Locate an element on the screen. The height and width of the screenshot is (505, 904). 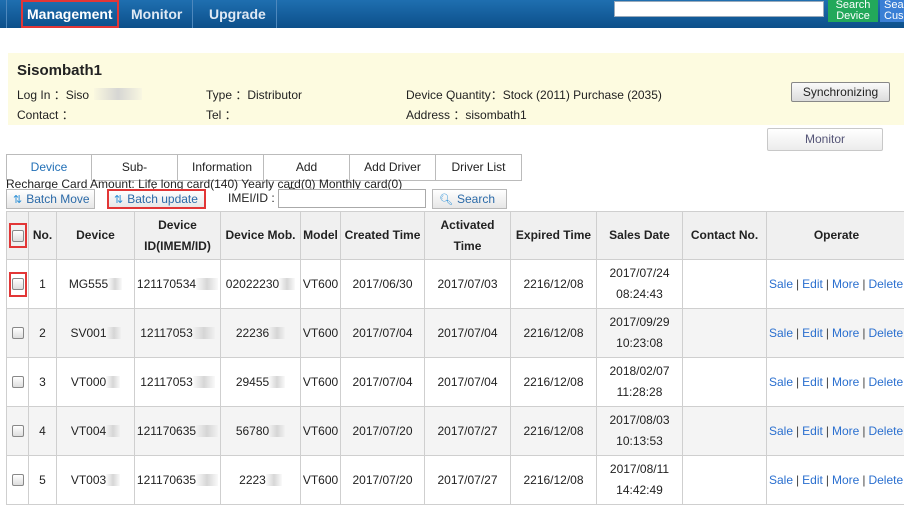
device-mob: 02022230 is located at coordinates (252, 284).